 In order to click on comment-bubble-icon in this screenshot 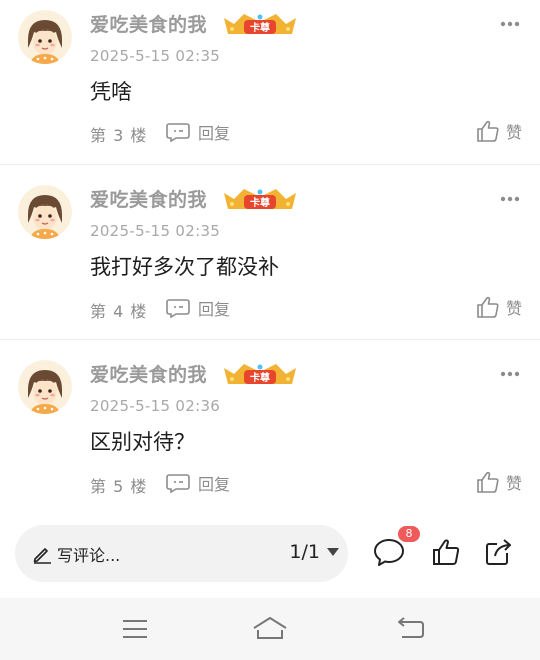, I will do `click(389, 552)`.